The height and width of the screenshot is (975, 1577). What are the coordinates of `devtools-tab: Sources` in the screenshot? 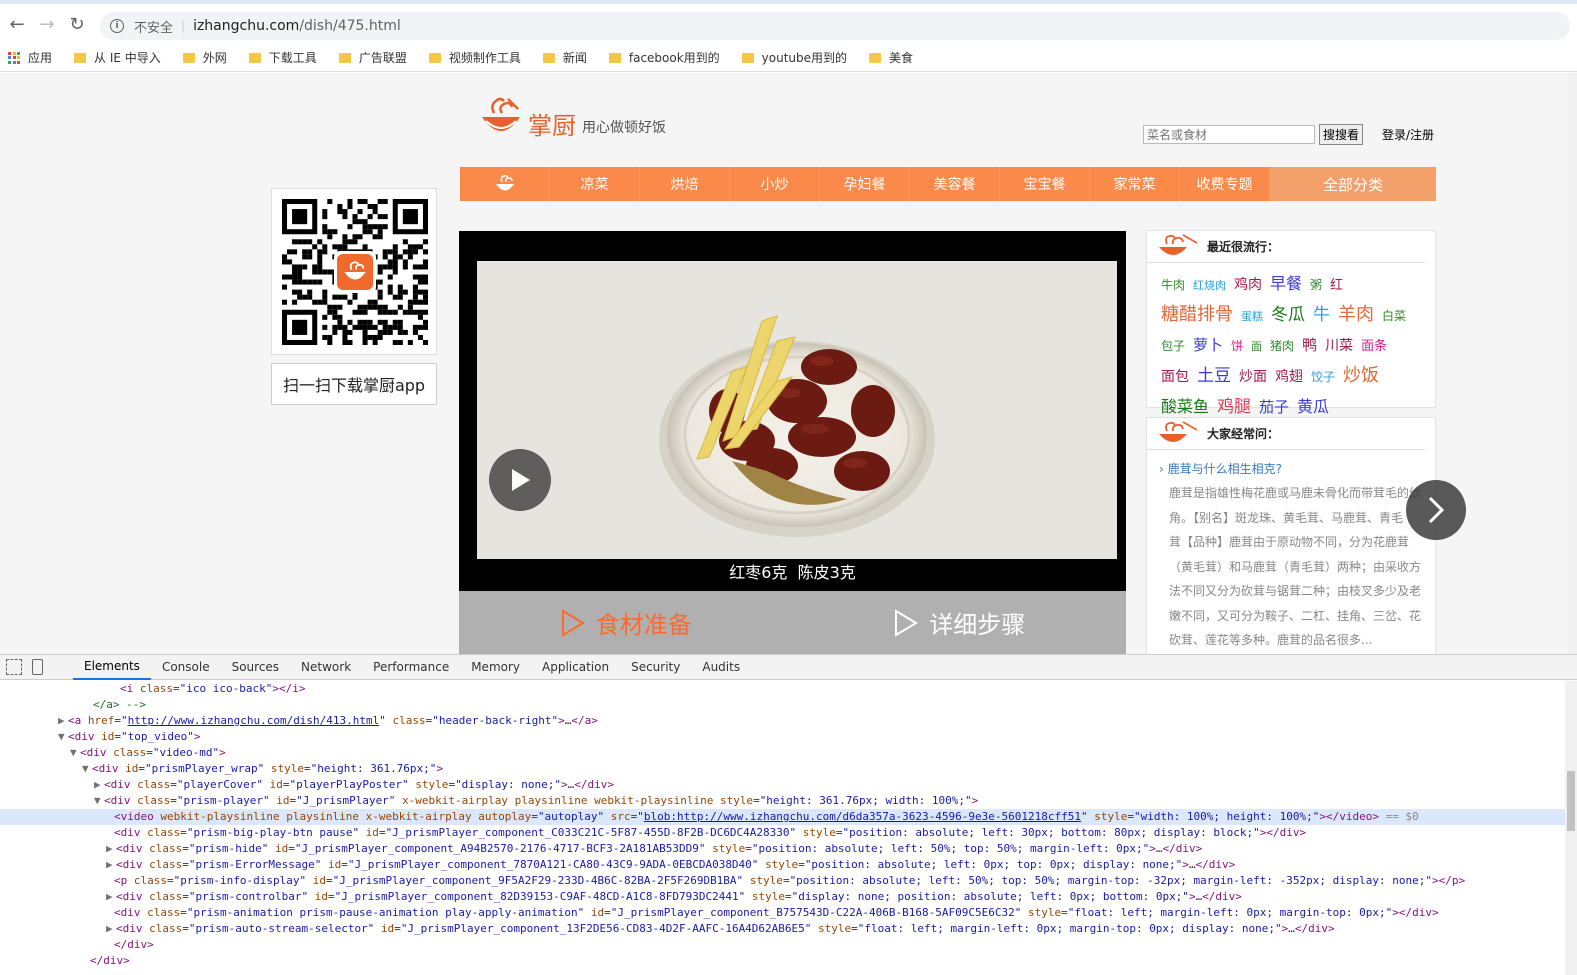 It's located at (255, 667).